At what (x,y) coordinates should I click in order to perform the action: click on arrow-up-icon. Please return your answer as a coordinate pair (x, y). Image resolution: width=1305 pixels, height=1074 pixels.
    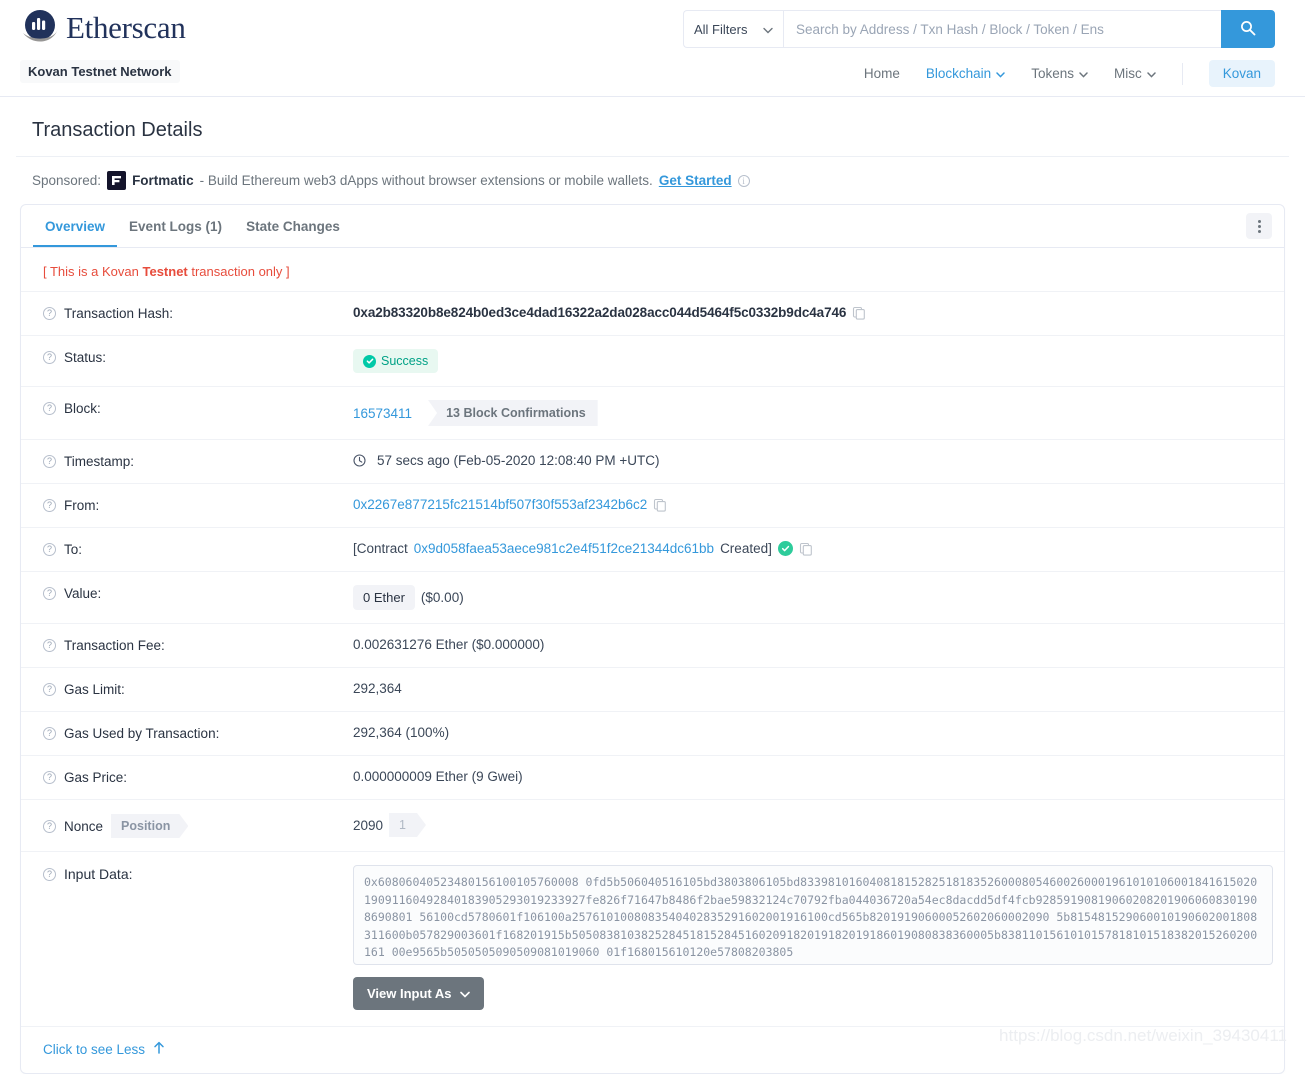
    Looking at the image, I should click on (159, 1049).